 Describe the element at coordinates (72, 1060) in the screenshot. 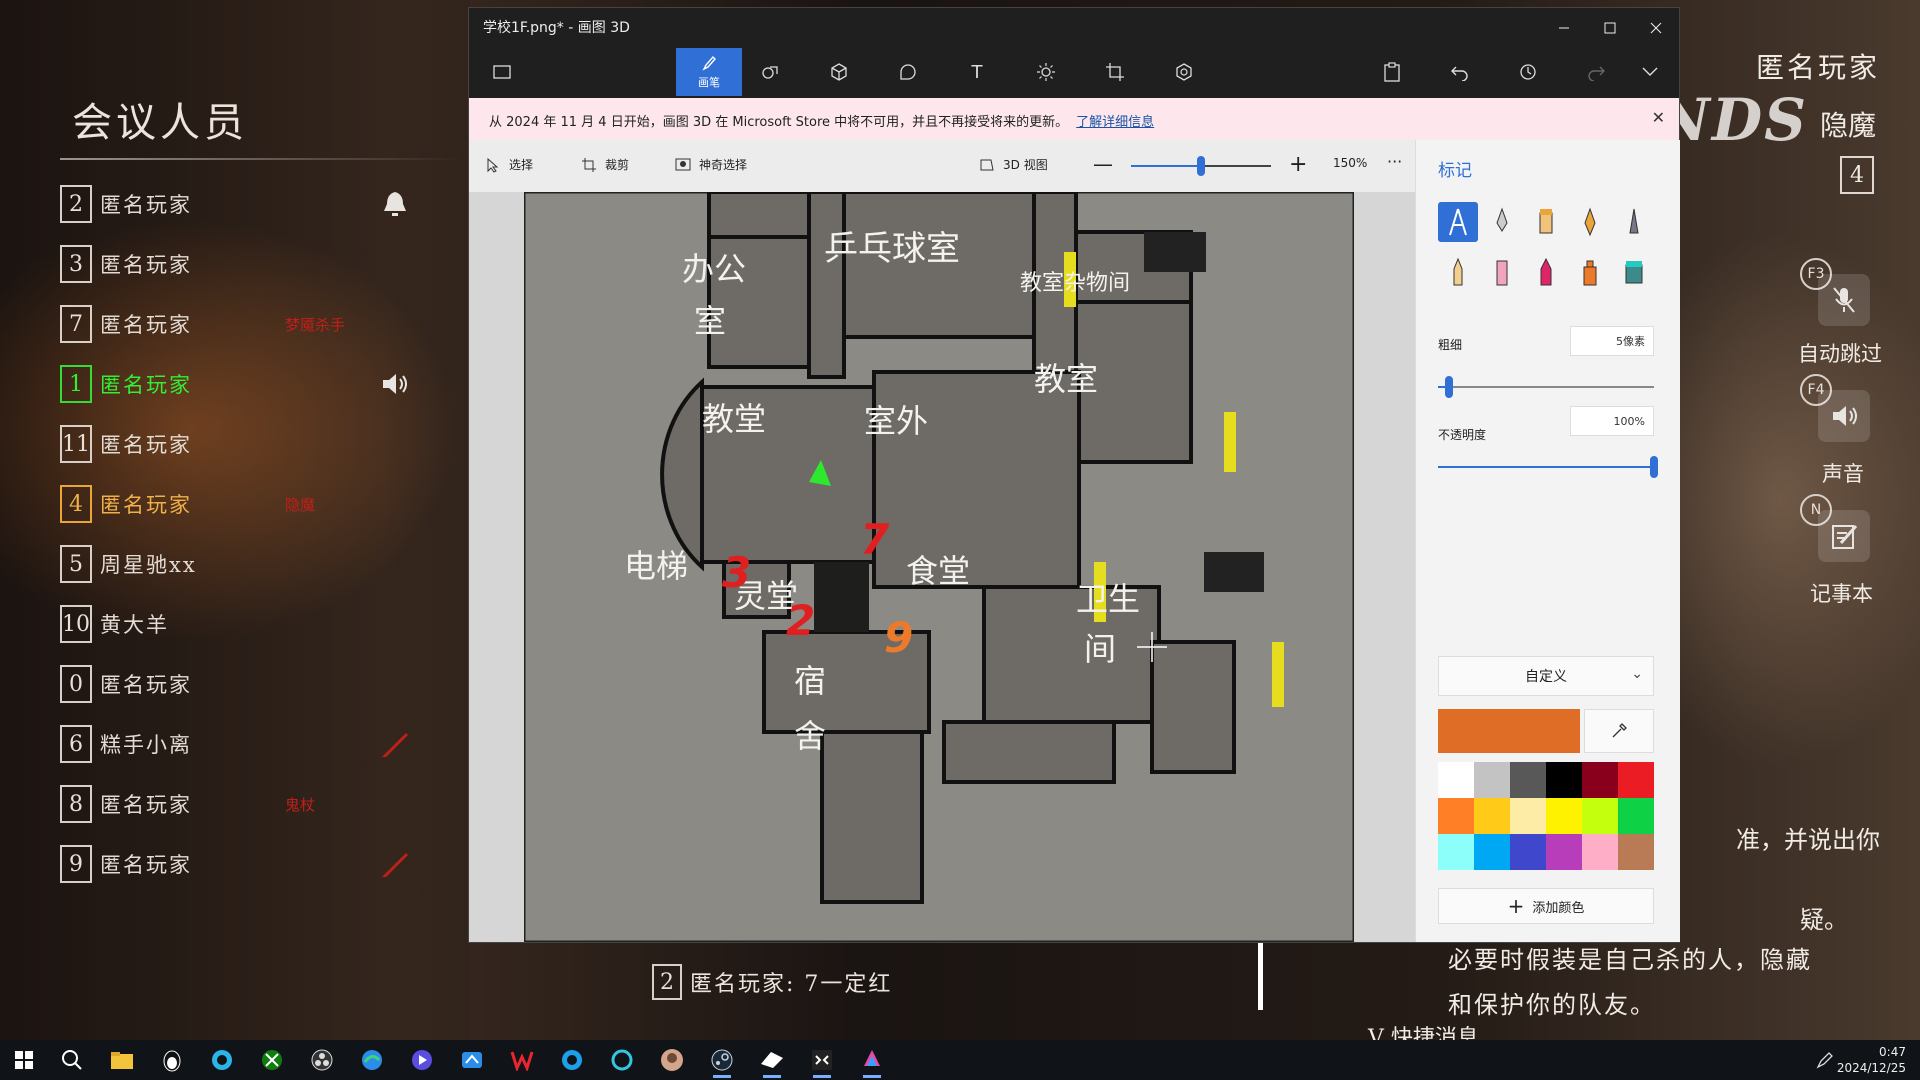

I see `search-button` at that location.